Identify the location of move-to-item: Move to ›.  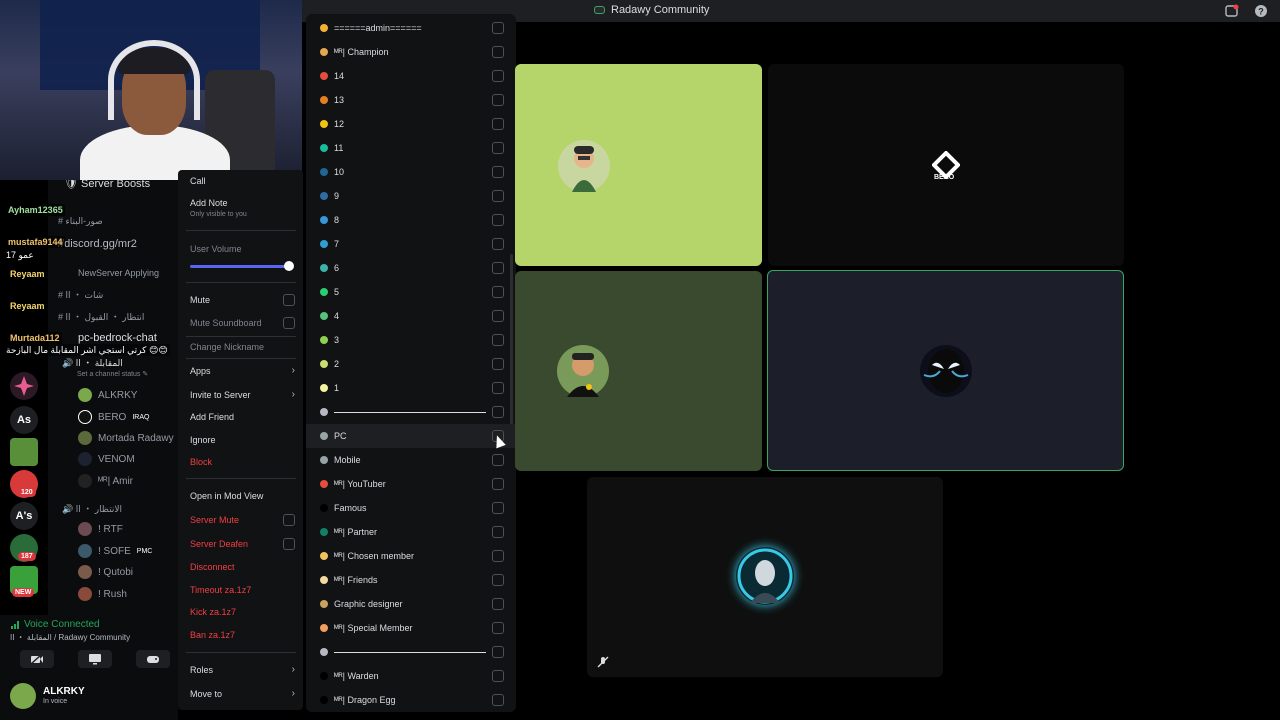
(242, 693).